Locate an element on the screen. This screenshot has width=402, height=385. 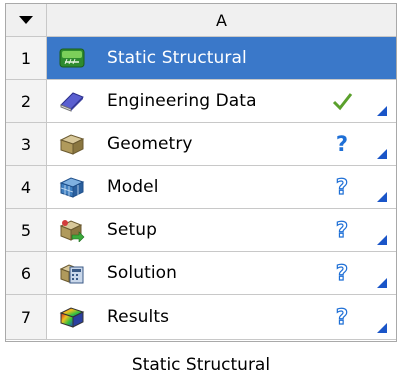
static-structural-icon is located at coordinates (72, 58).